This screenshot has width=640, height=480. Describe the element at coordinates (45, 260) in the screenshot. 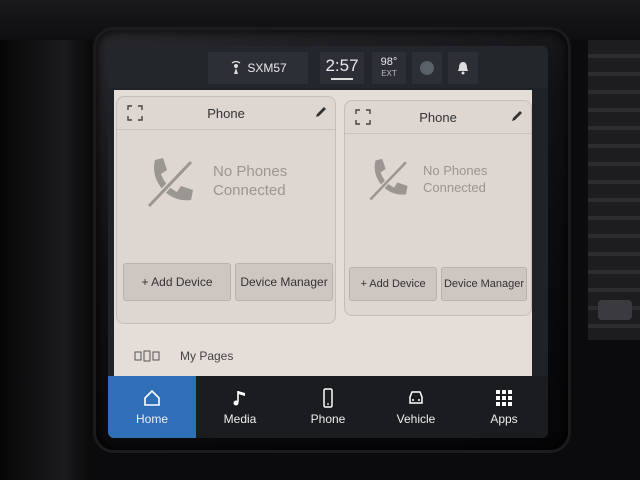

I see `dashboard-left-trim` at that location.